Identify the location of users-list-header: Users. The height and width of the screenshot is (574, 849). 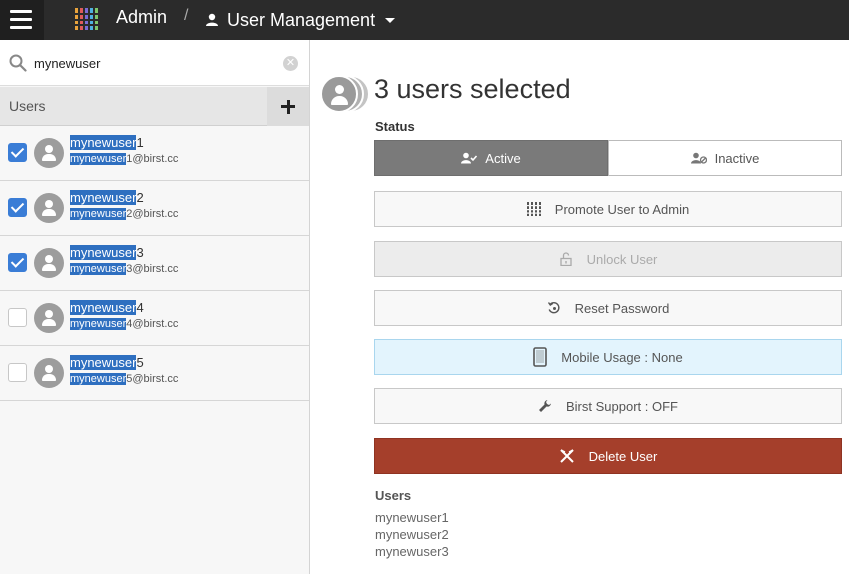
(154, 106).